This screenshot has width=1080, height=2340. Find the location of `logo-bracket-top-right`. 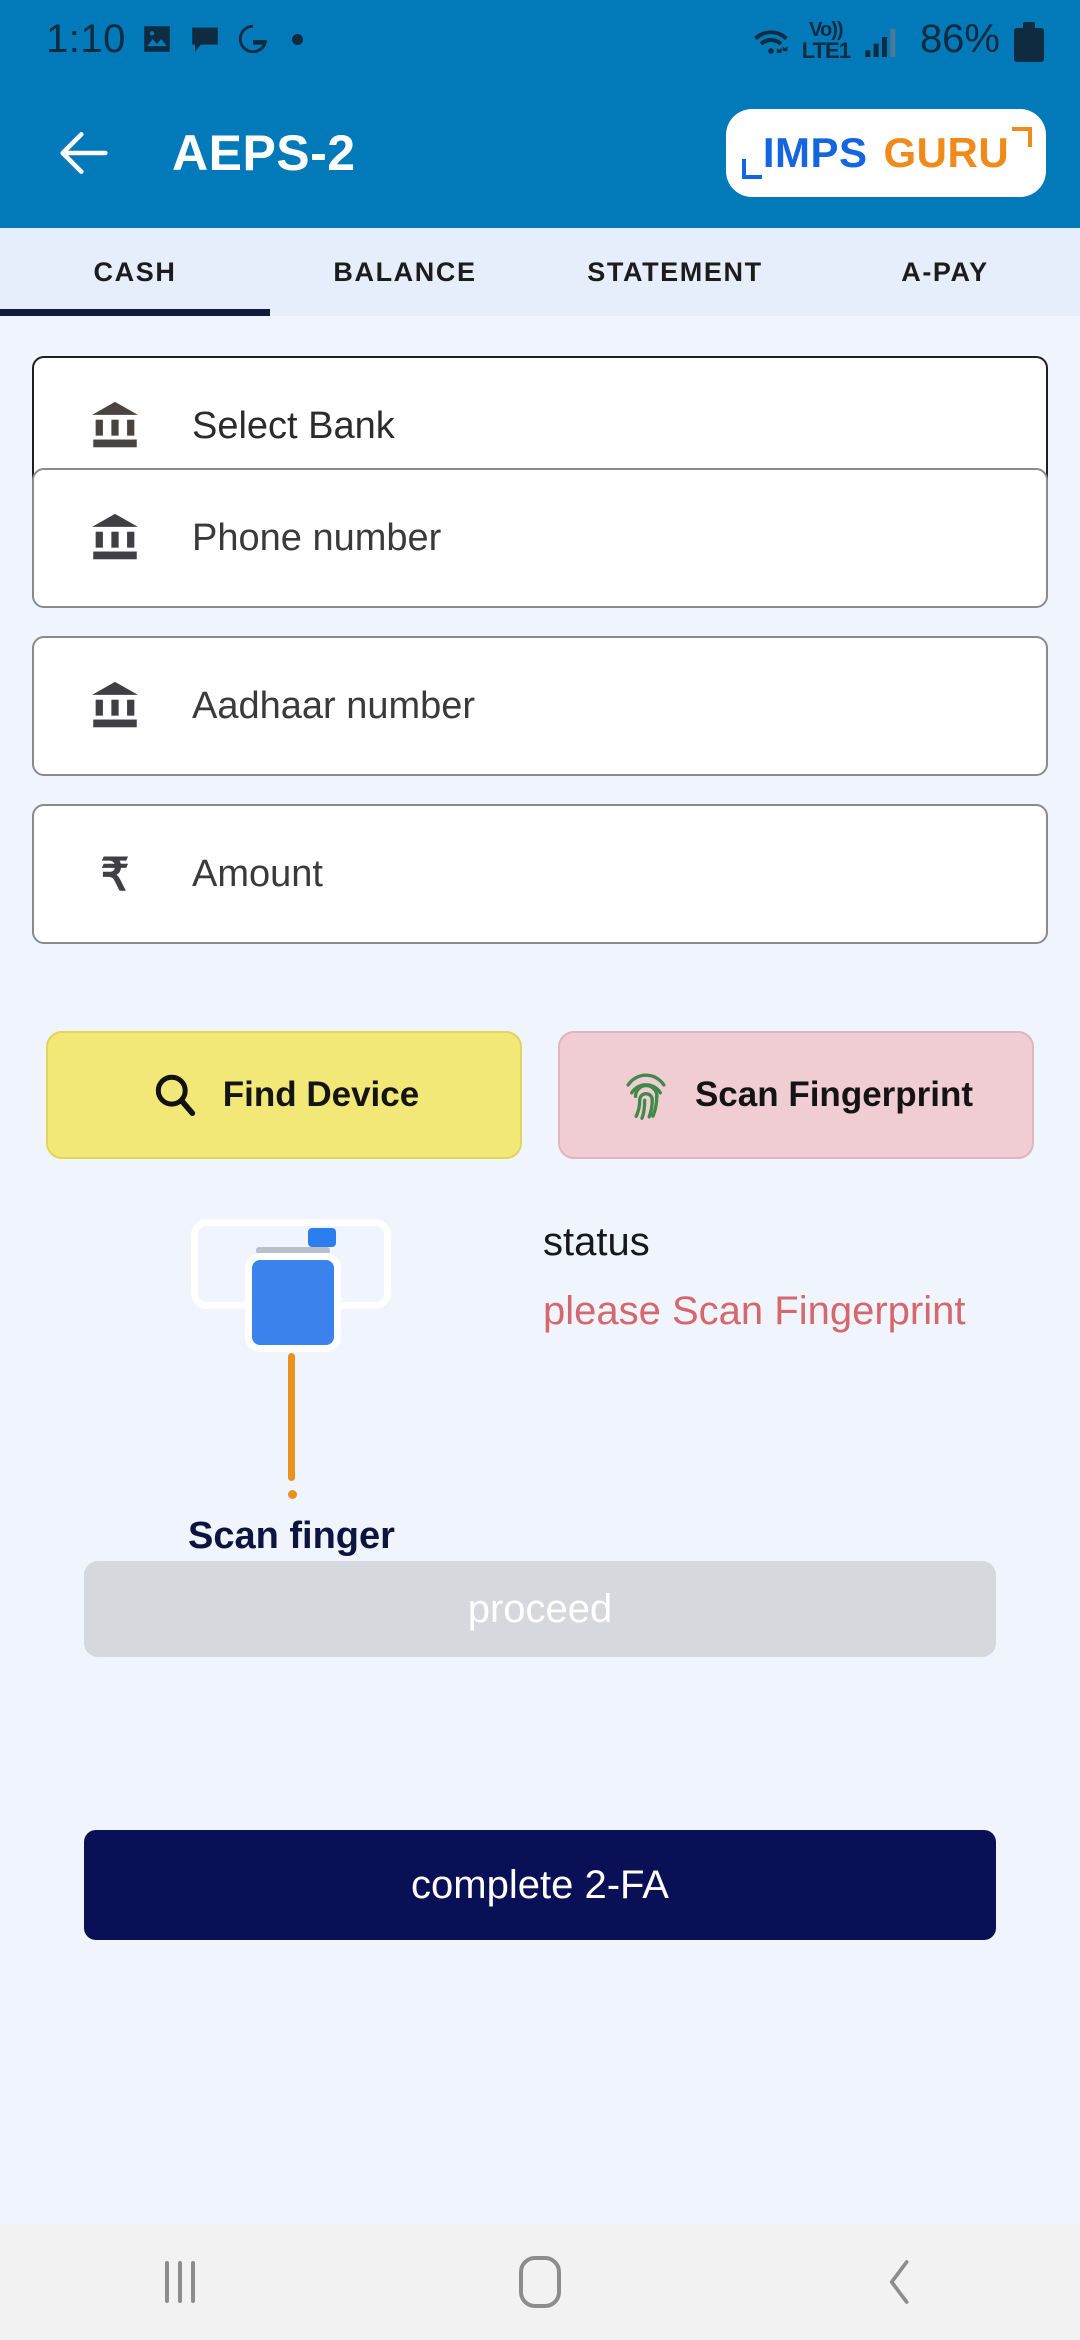

logo-bracket-top-right is located at coordinates (1022, 137).